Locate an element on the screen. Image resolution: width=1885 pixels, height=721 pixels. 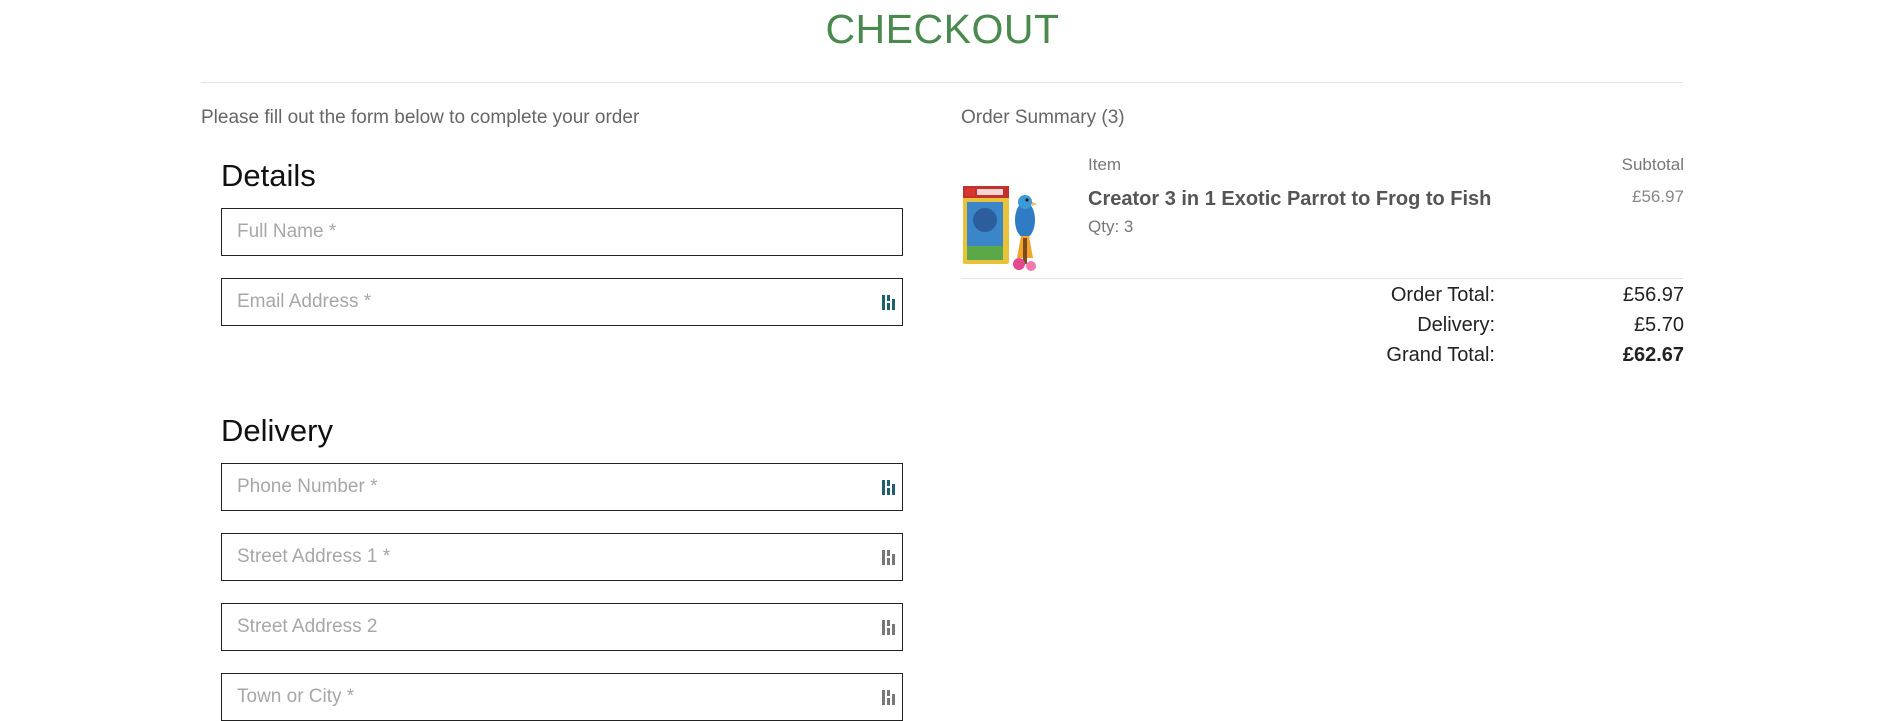
email-field is located at coordinates (562, 302).